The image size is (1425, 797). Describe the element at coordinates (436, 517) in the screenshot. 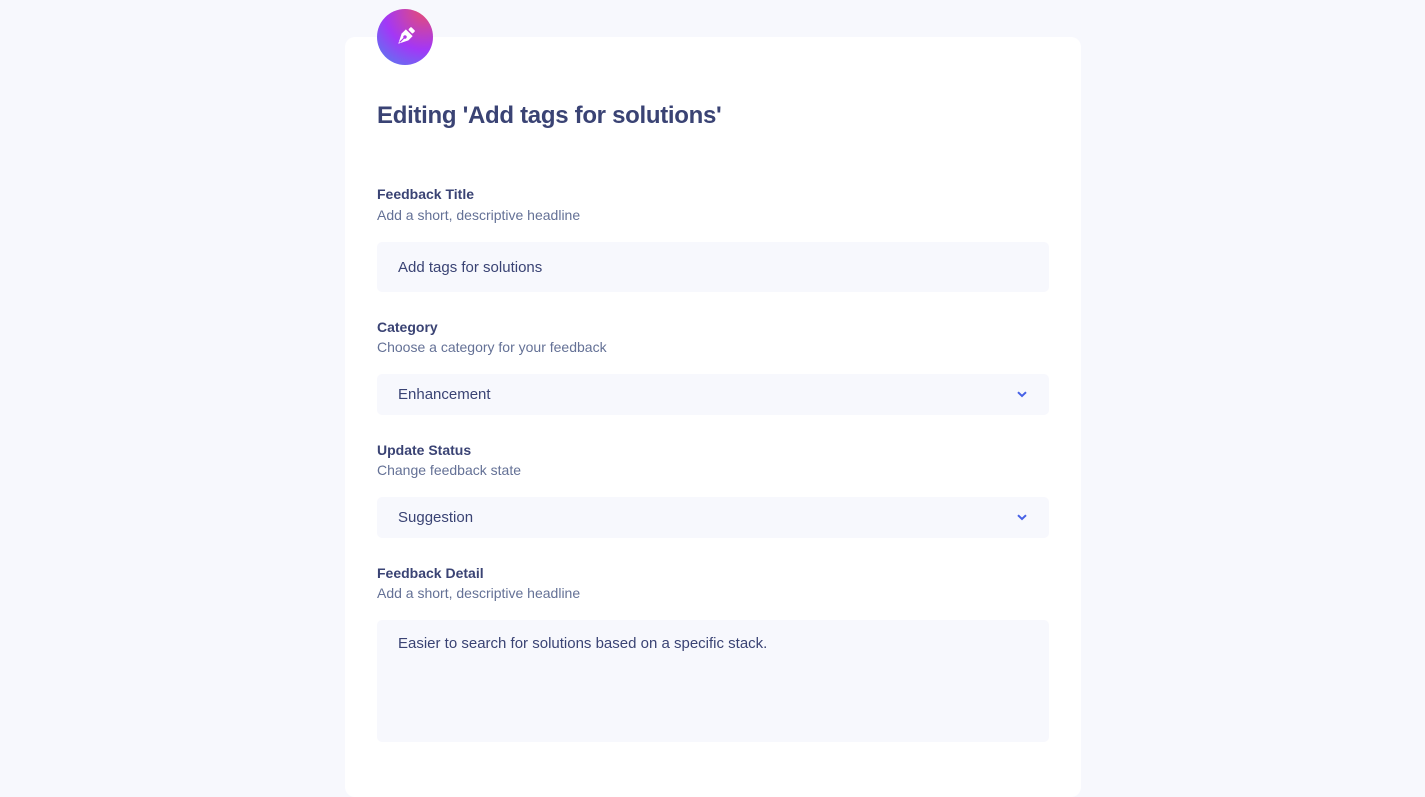

I see `status-selected-value: Suggestion` at that location.